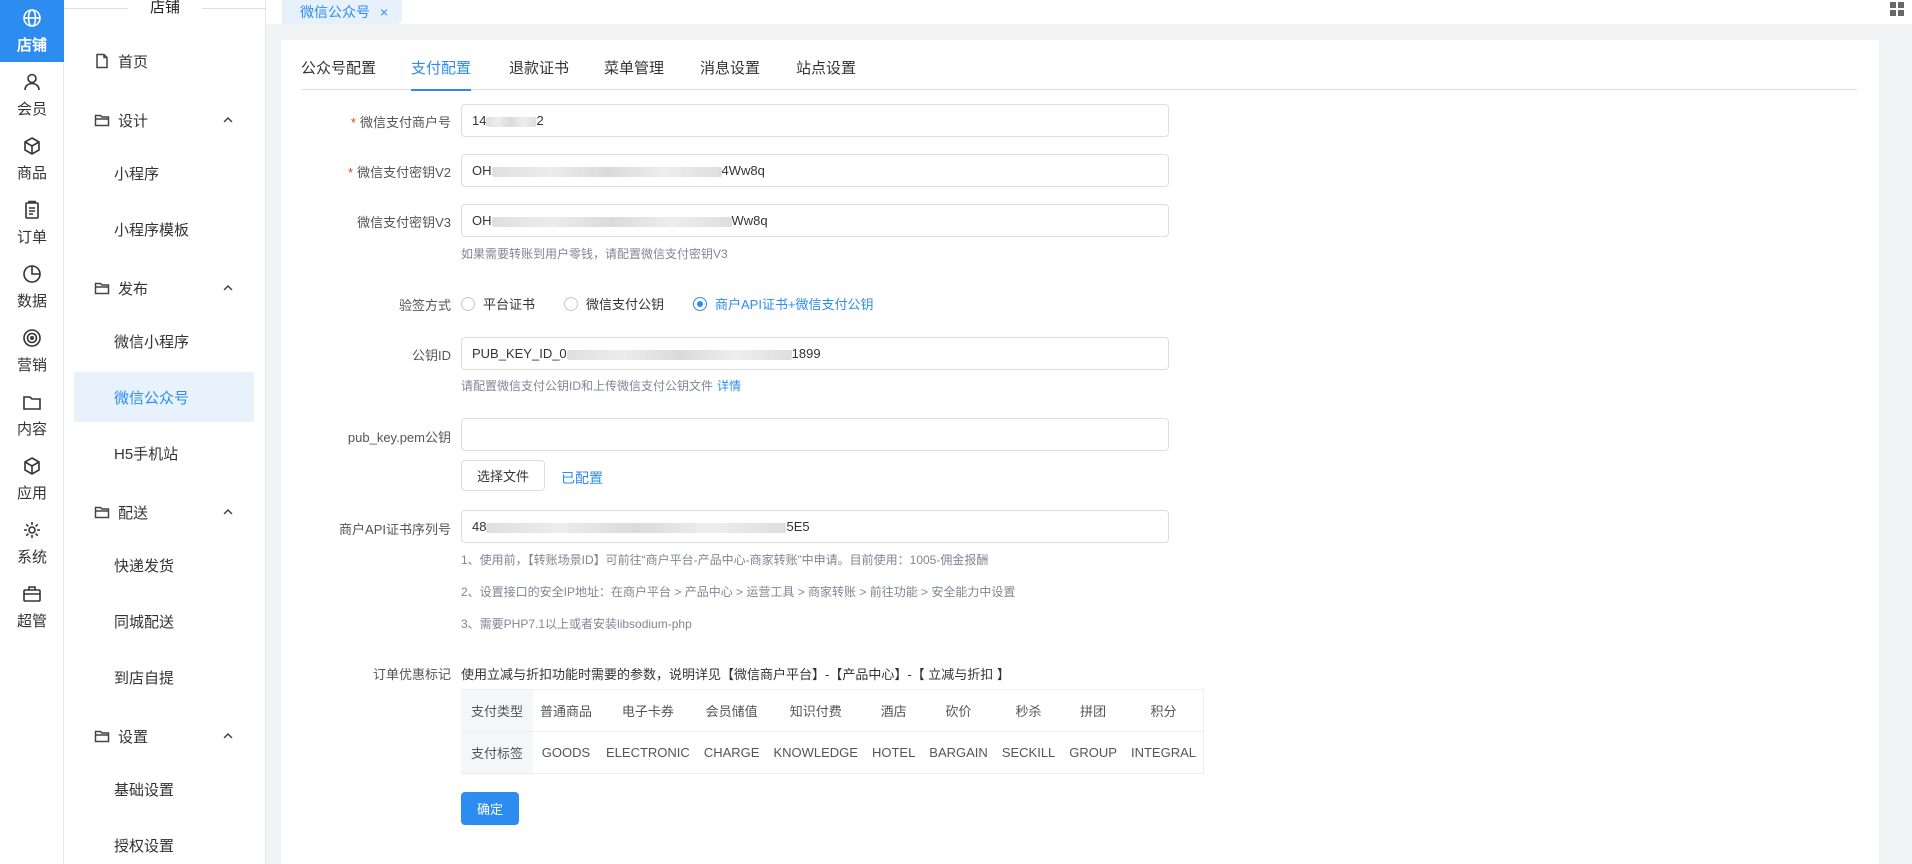 The image size is (1912, 864). I want to click on pubkey-id-hint: 请配置微信支付公钥ID和上传微信支付公钥文件 详情, so click(601, 385).